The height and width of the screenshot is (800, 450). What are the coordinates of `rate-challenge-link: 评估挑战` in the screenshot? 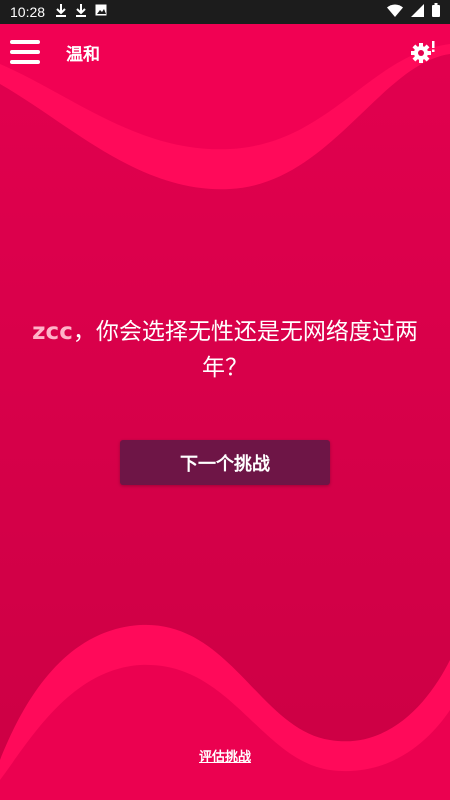 It's located at (225, 755).